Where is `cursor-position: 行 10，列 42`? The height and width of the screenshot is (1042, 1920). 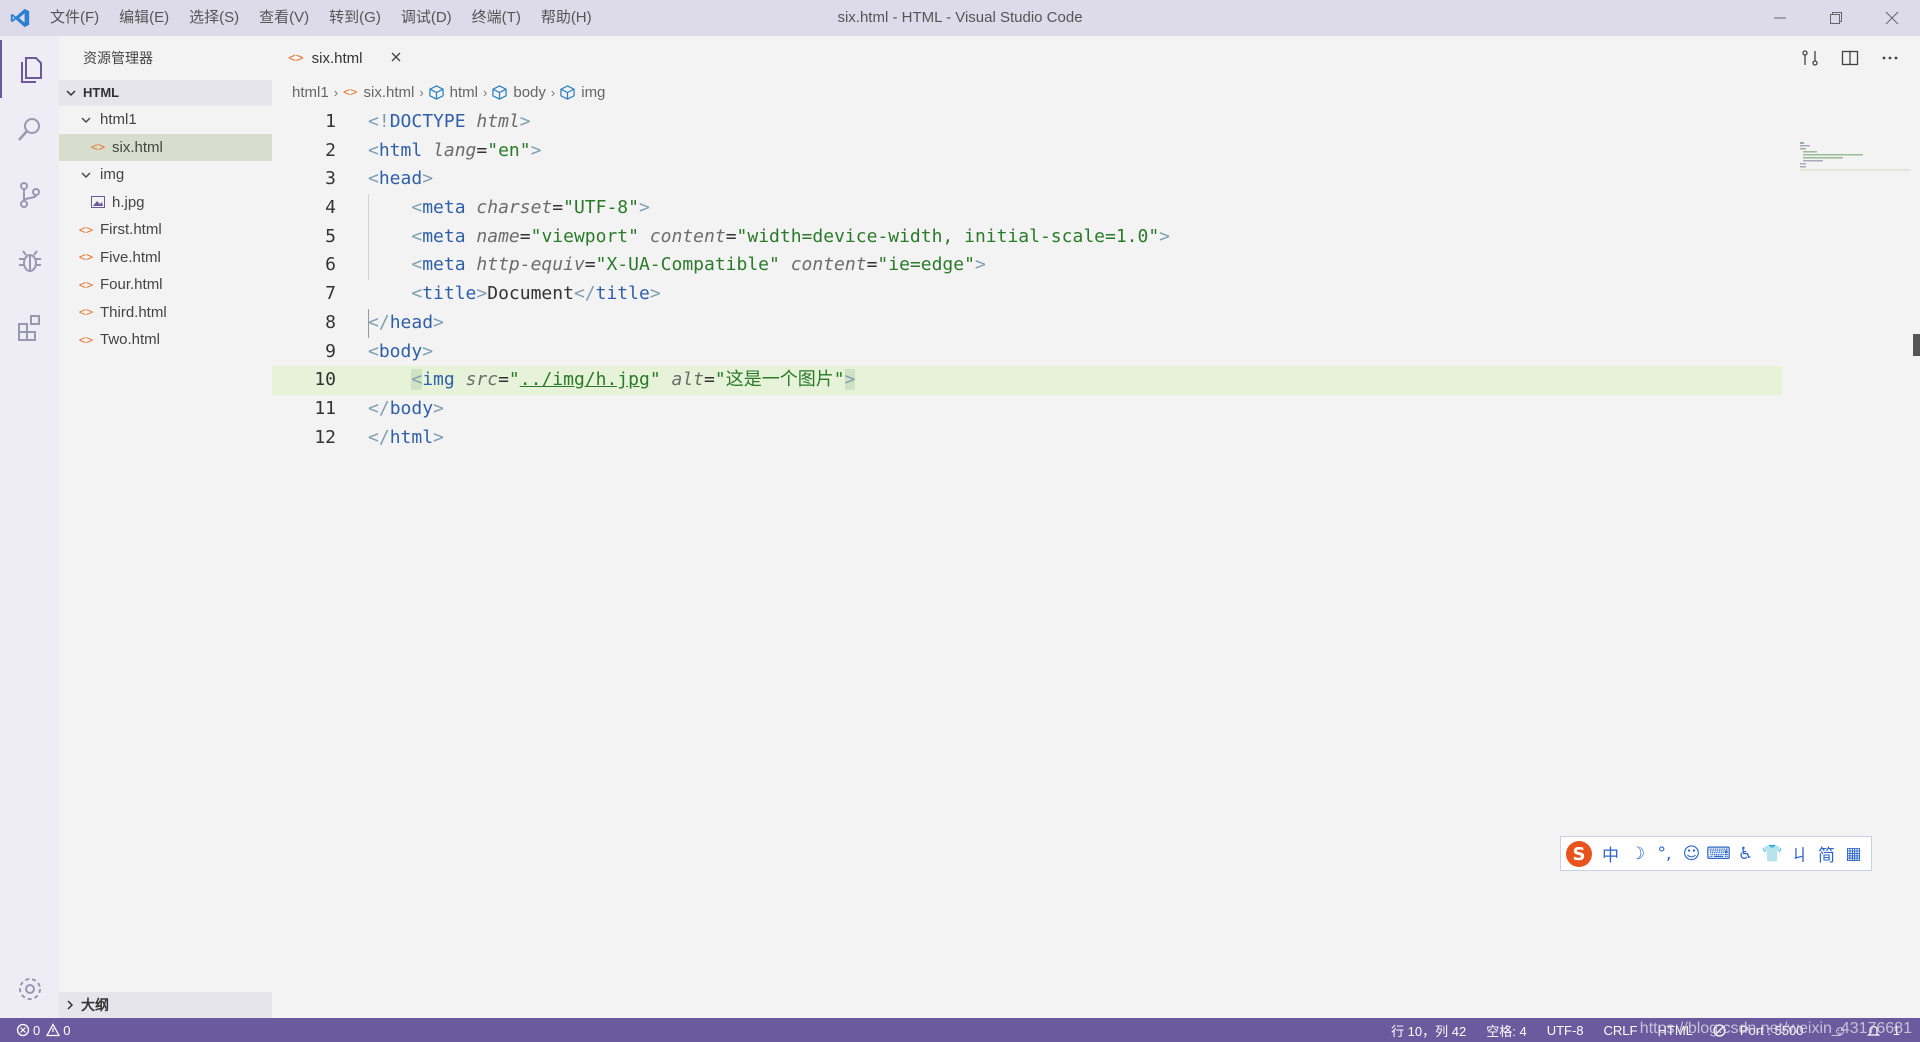
cursor-position: 行 10，列 42 is located at coordinates (1428, 1030).